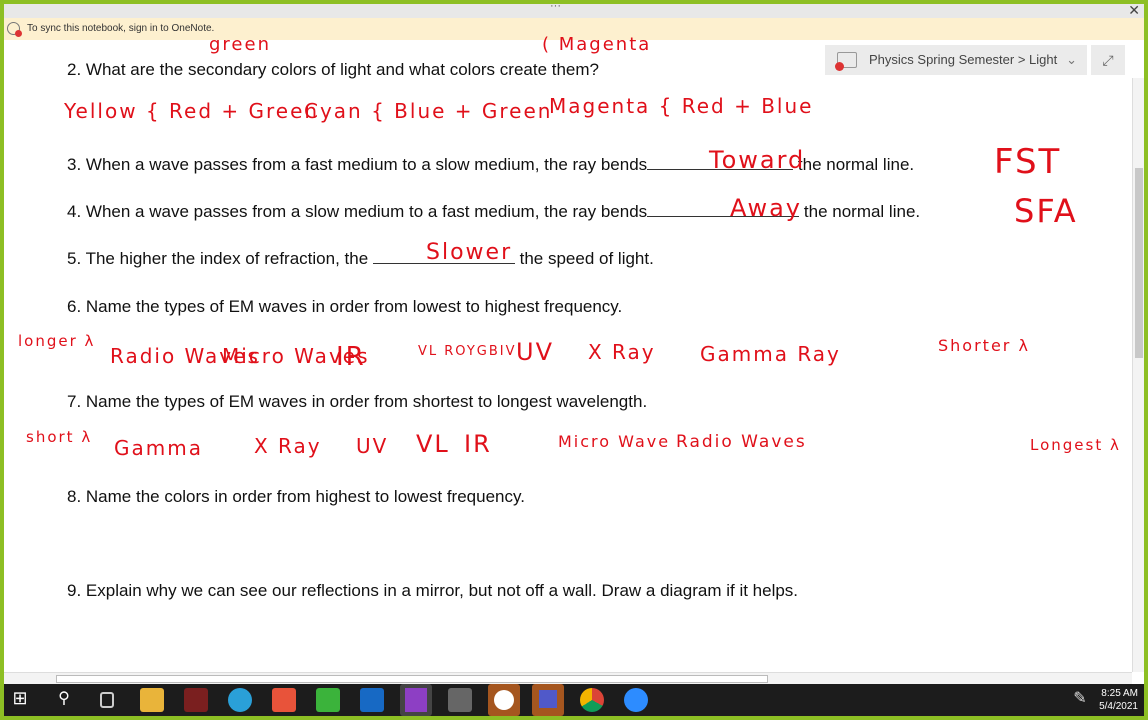  What do you see at coordinates (1118, 700) in the screenshot?
I see `clock: 8:25 AM 5/4/2021` at bounding box center [1118, 700].